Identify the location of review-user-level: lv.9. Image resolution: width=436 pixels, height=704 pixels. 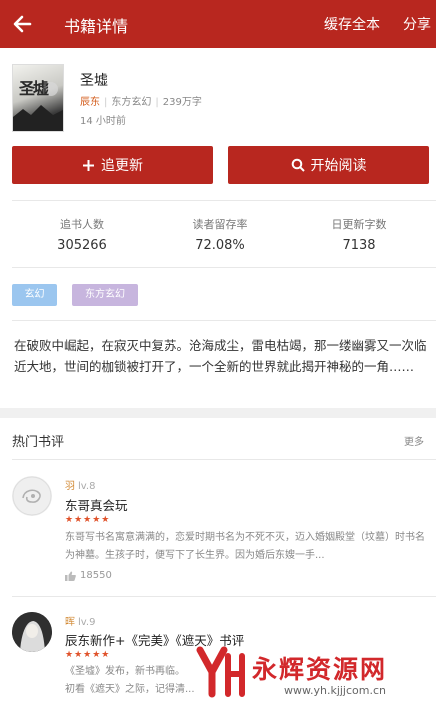
(87, 622).